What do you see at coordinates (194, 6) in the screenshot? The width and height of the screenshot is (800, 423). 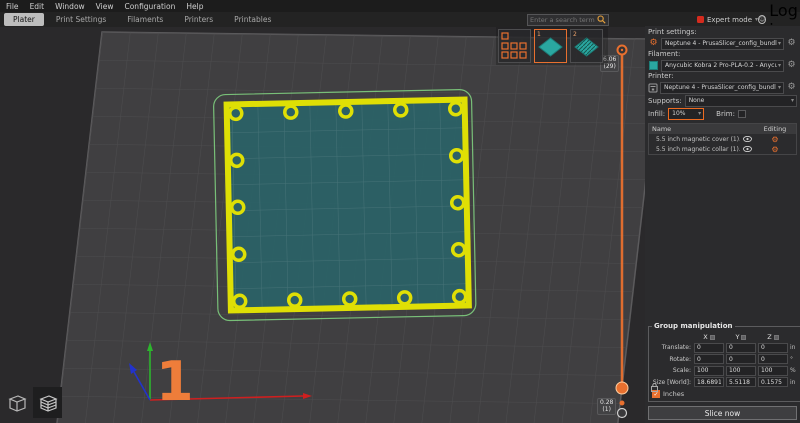 I see `menu-help: Help` at bounding box center [194, 6].